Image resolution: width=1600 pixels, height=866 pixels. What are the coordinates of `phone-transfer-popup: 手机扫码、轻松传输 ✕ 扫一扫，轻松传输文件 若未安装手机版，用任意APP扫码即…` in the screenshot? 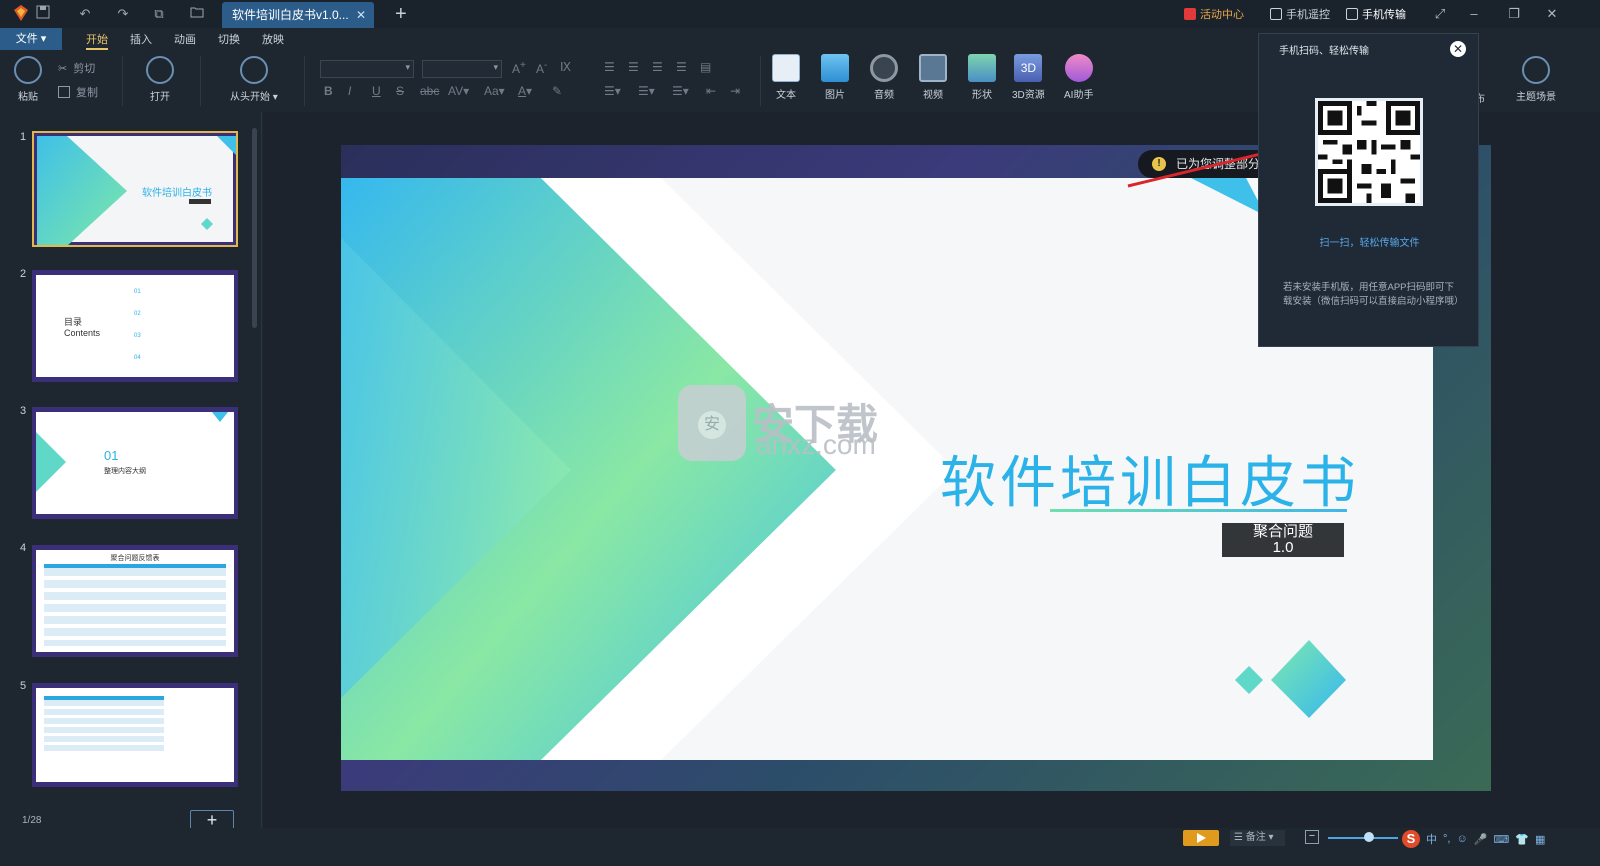 It's located at (1368, 190).